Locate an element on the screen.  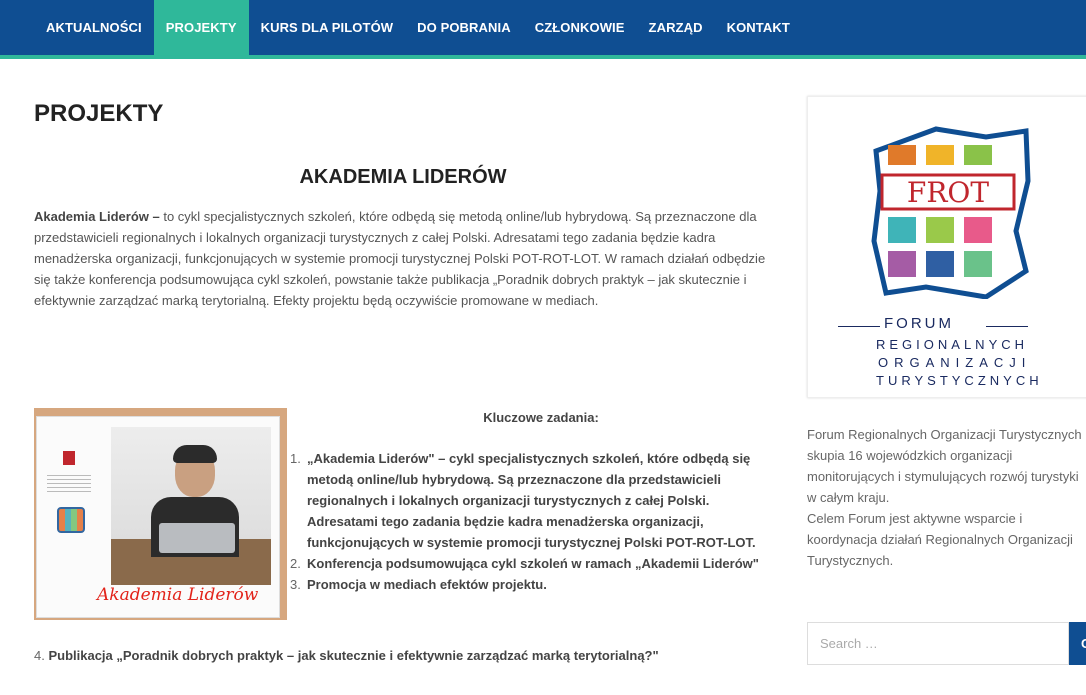
photo is located at coordinates (191, 506).